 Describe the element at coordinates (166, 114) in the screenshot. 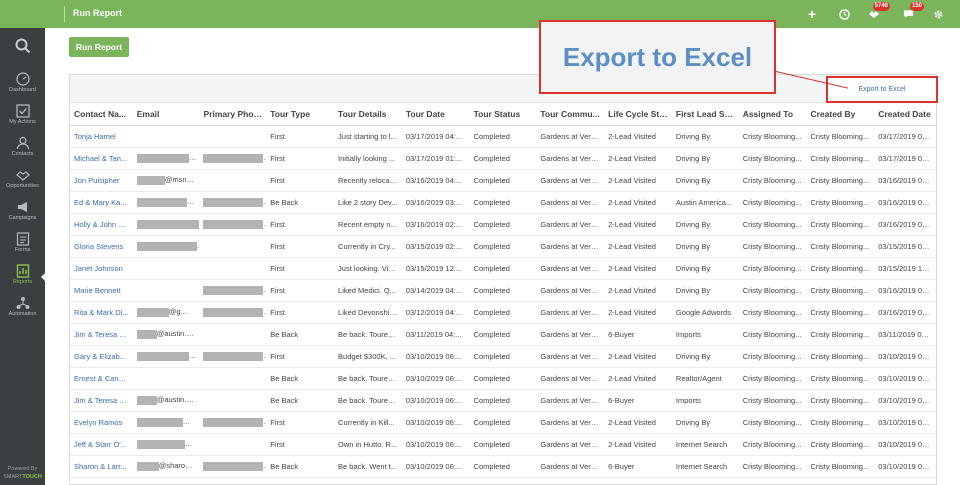

I see `column-header: Email` at that location.